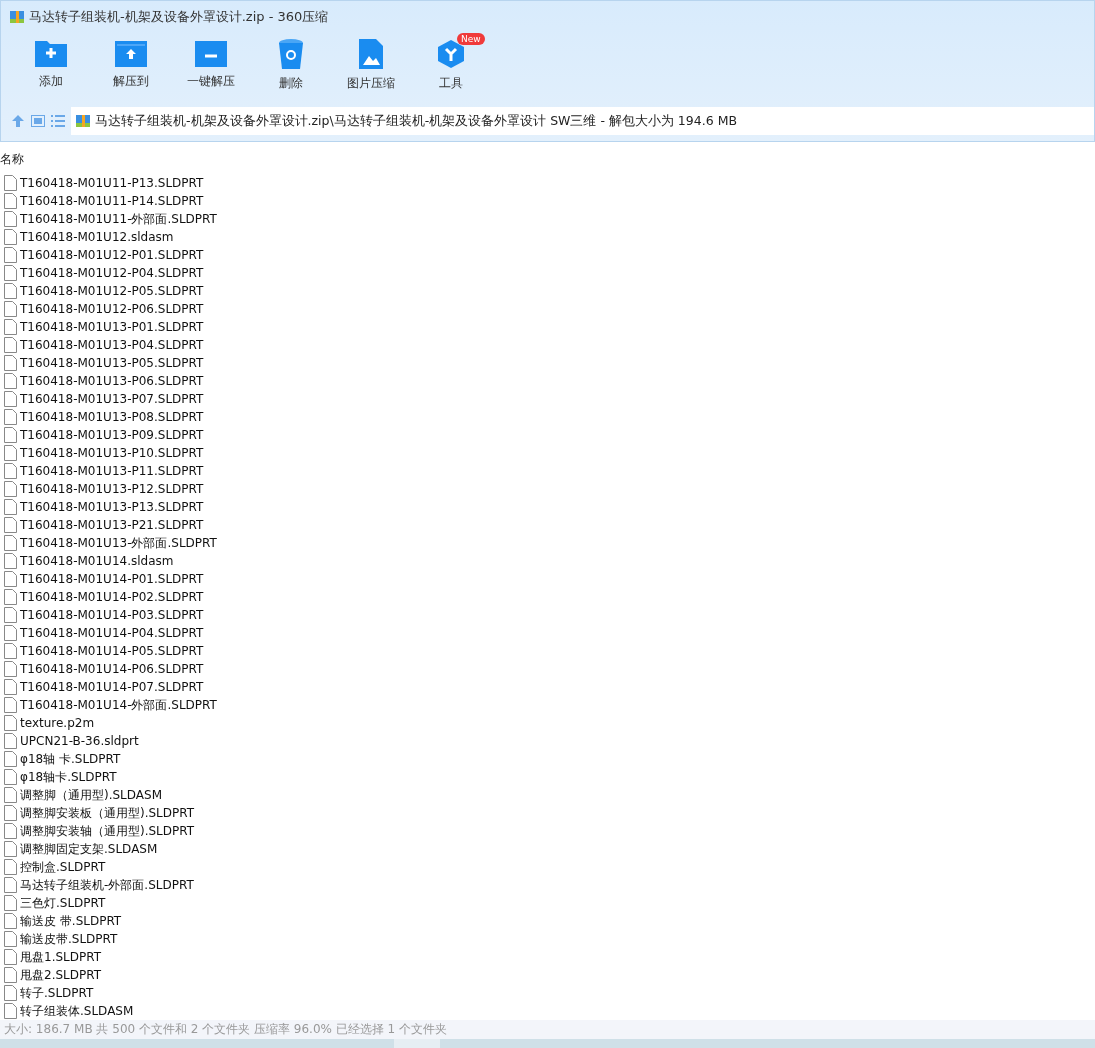  I want to click on file-name: T160418-M01U14-P02.SLDPRT, so click(112, 597).